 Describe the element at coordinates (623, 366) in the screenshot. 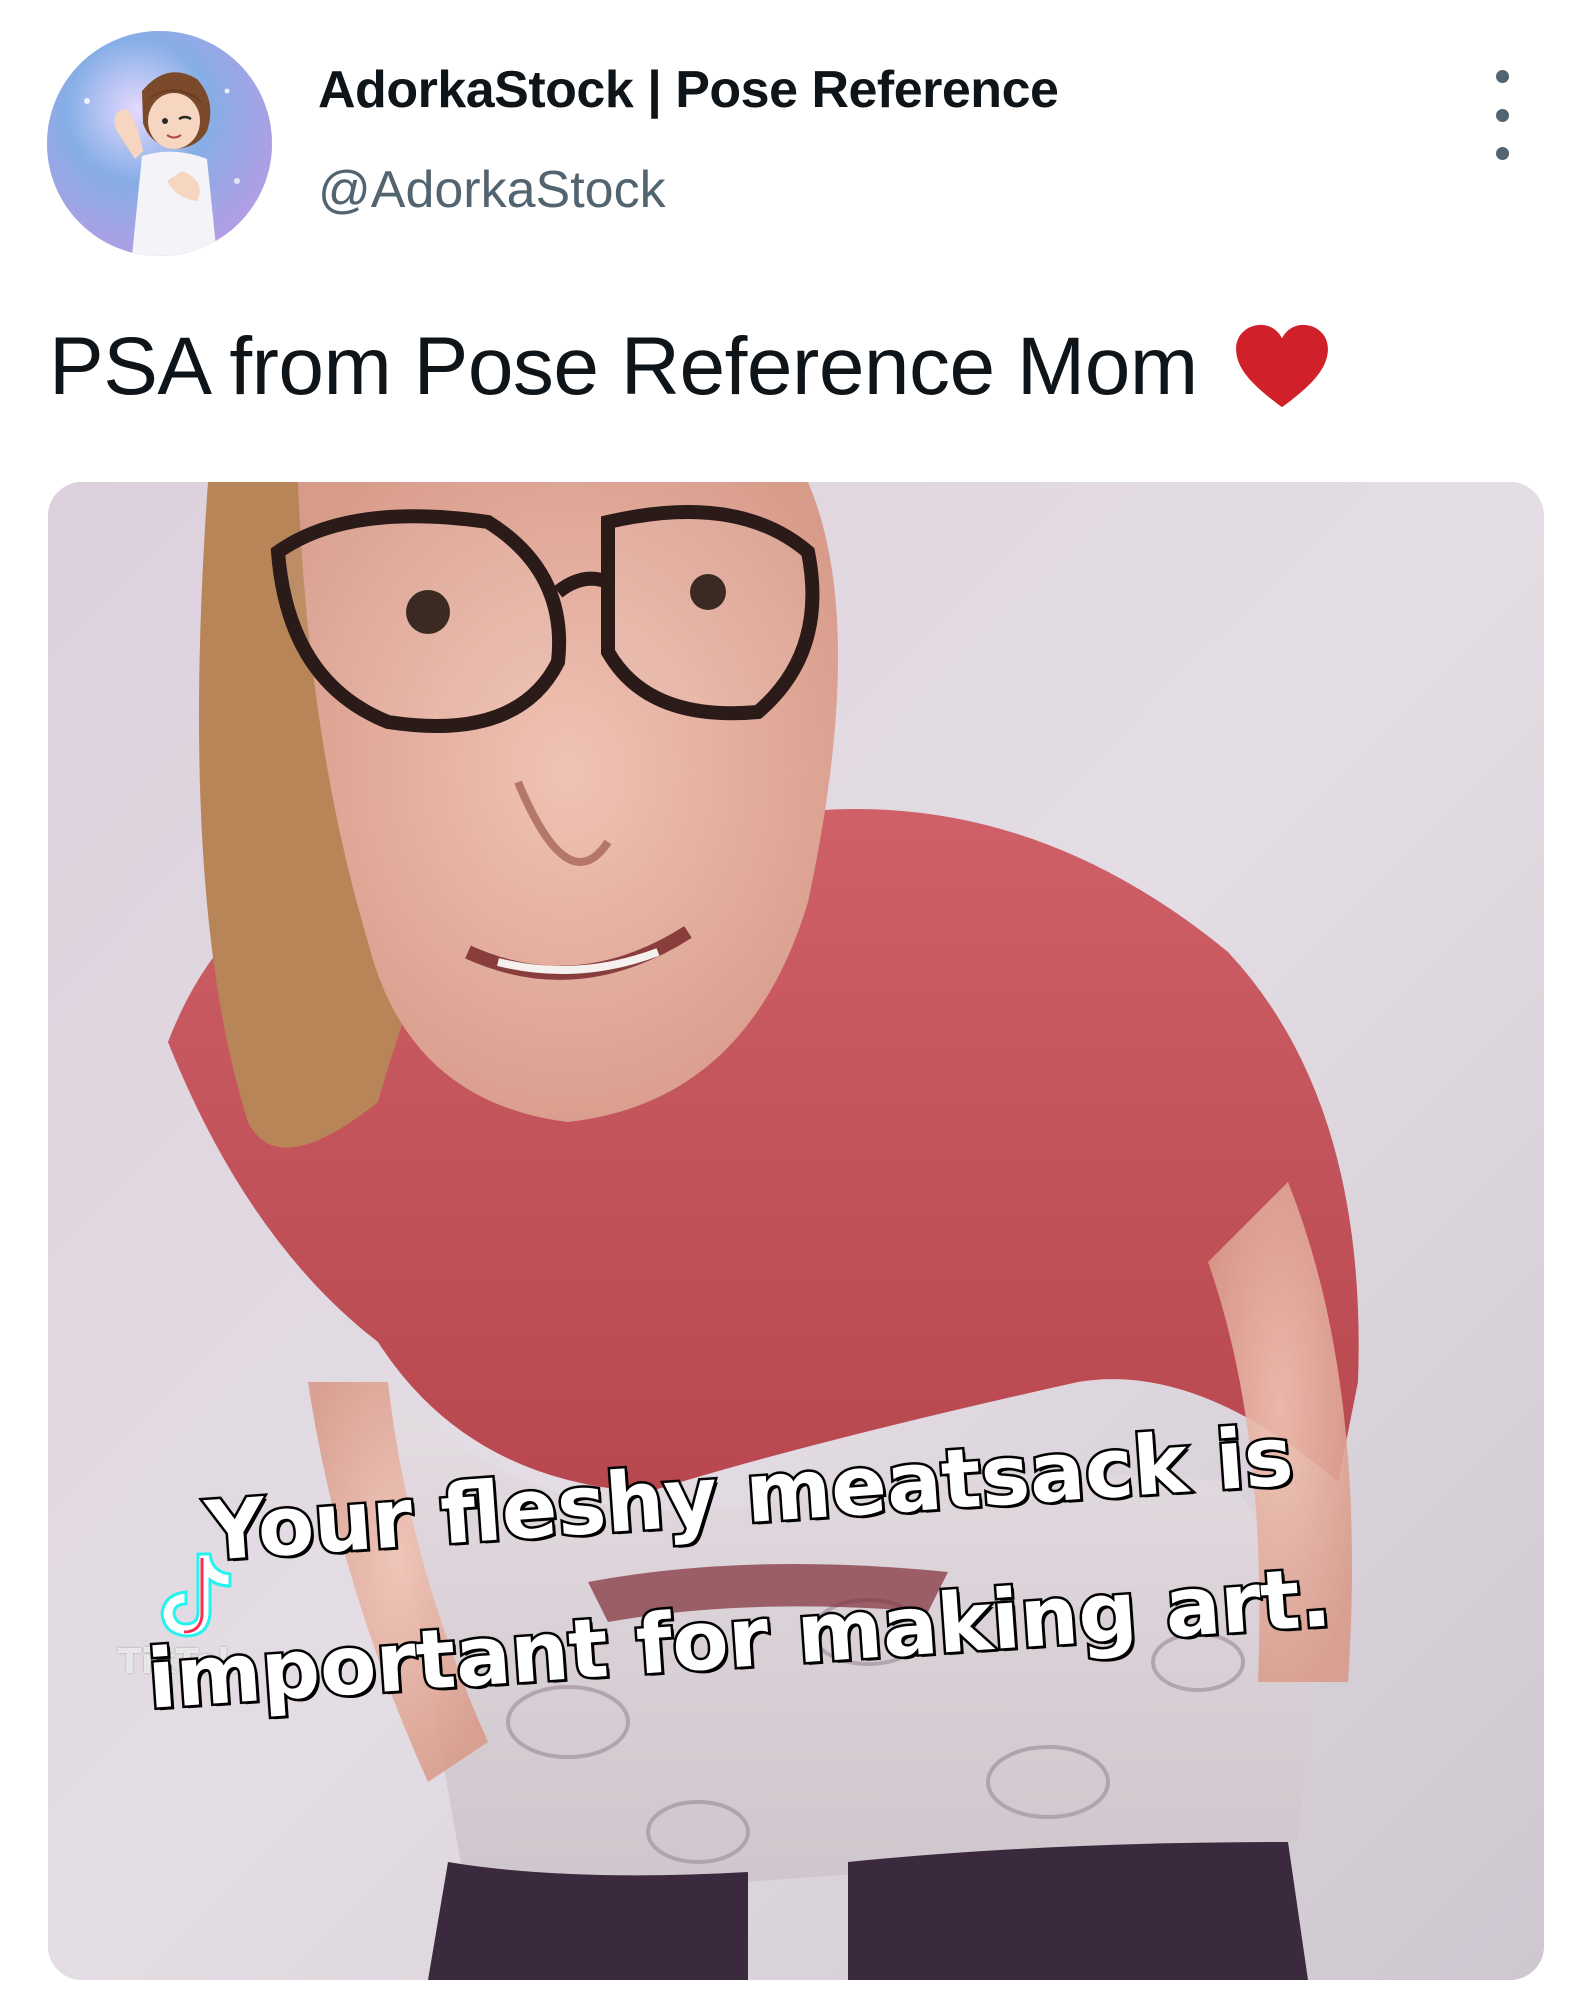

I see `tweet-body: PSA from Pose Reference Mom` at that location.